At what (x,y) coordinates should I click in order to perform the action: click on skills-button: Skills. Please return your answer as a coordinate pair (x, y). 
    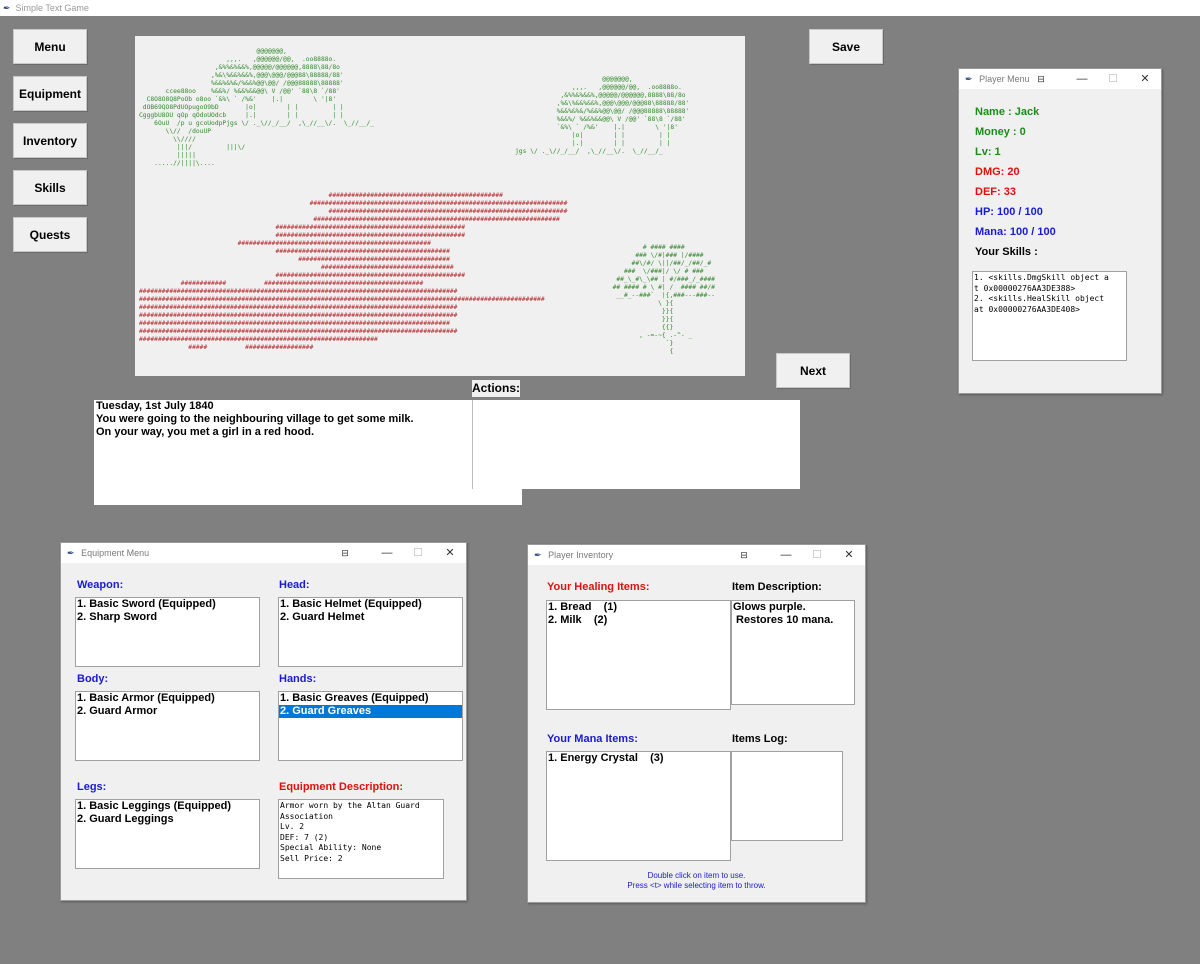
    Looking at the image, I should click on (50, 187).